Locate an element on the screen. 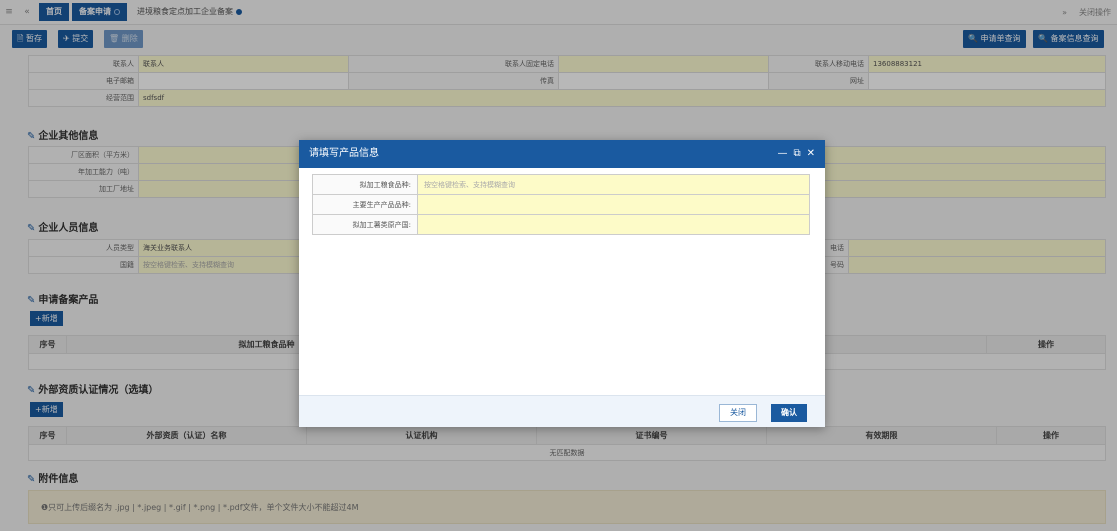 This screenshot has width=1117, height=531. grain-variety-label: 拟加工粮食品种: is located at coordinates (365, 184).